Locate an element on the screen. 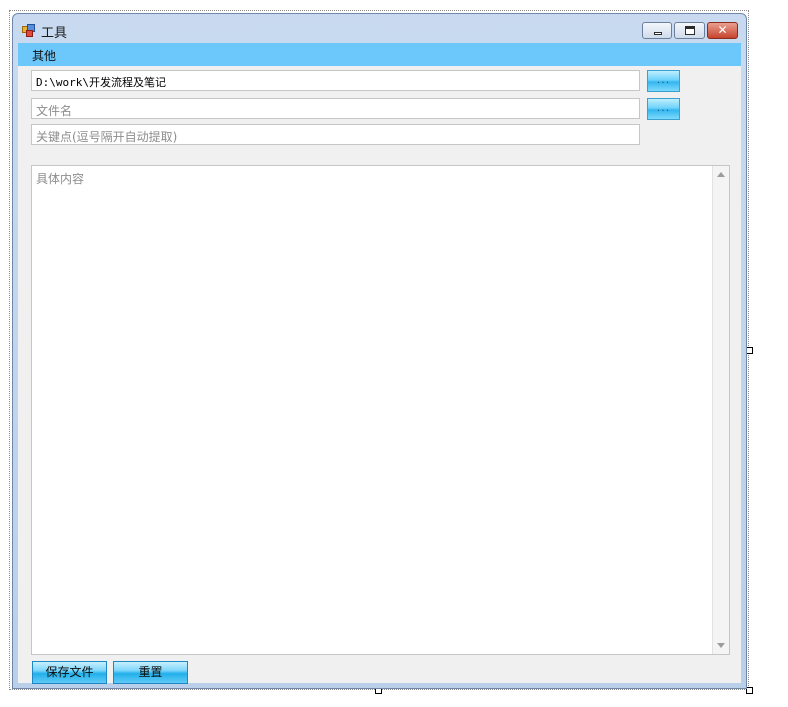  scroll-down-icon is located at coordinates (721, 645).